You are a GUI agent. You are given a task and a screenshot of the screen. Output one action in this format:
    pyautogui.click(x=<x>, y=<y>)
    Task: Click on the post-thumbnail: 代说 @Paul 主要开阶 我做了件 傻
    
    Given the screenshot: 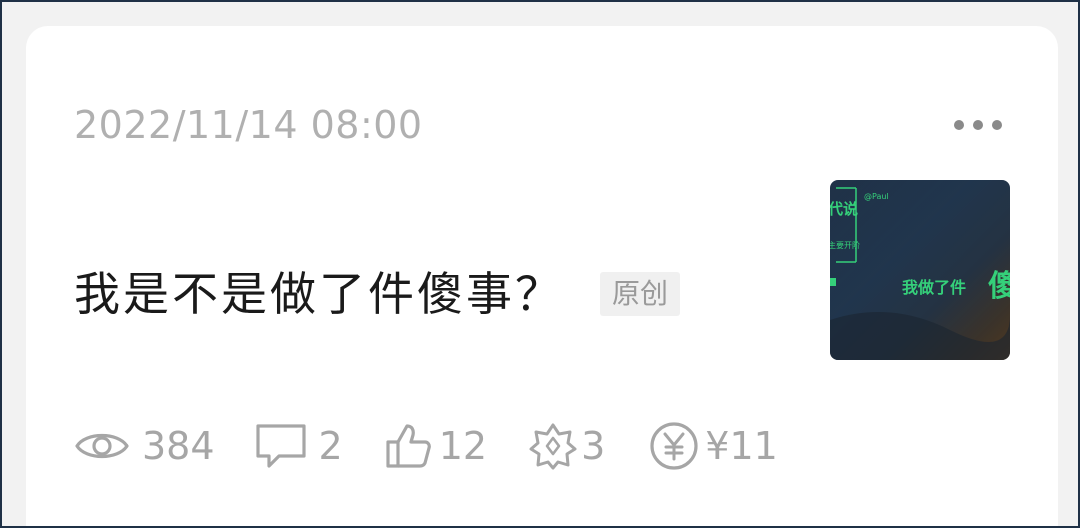 What is the action you would take?
    pyautogui.click(x=920, y=270)
    